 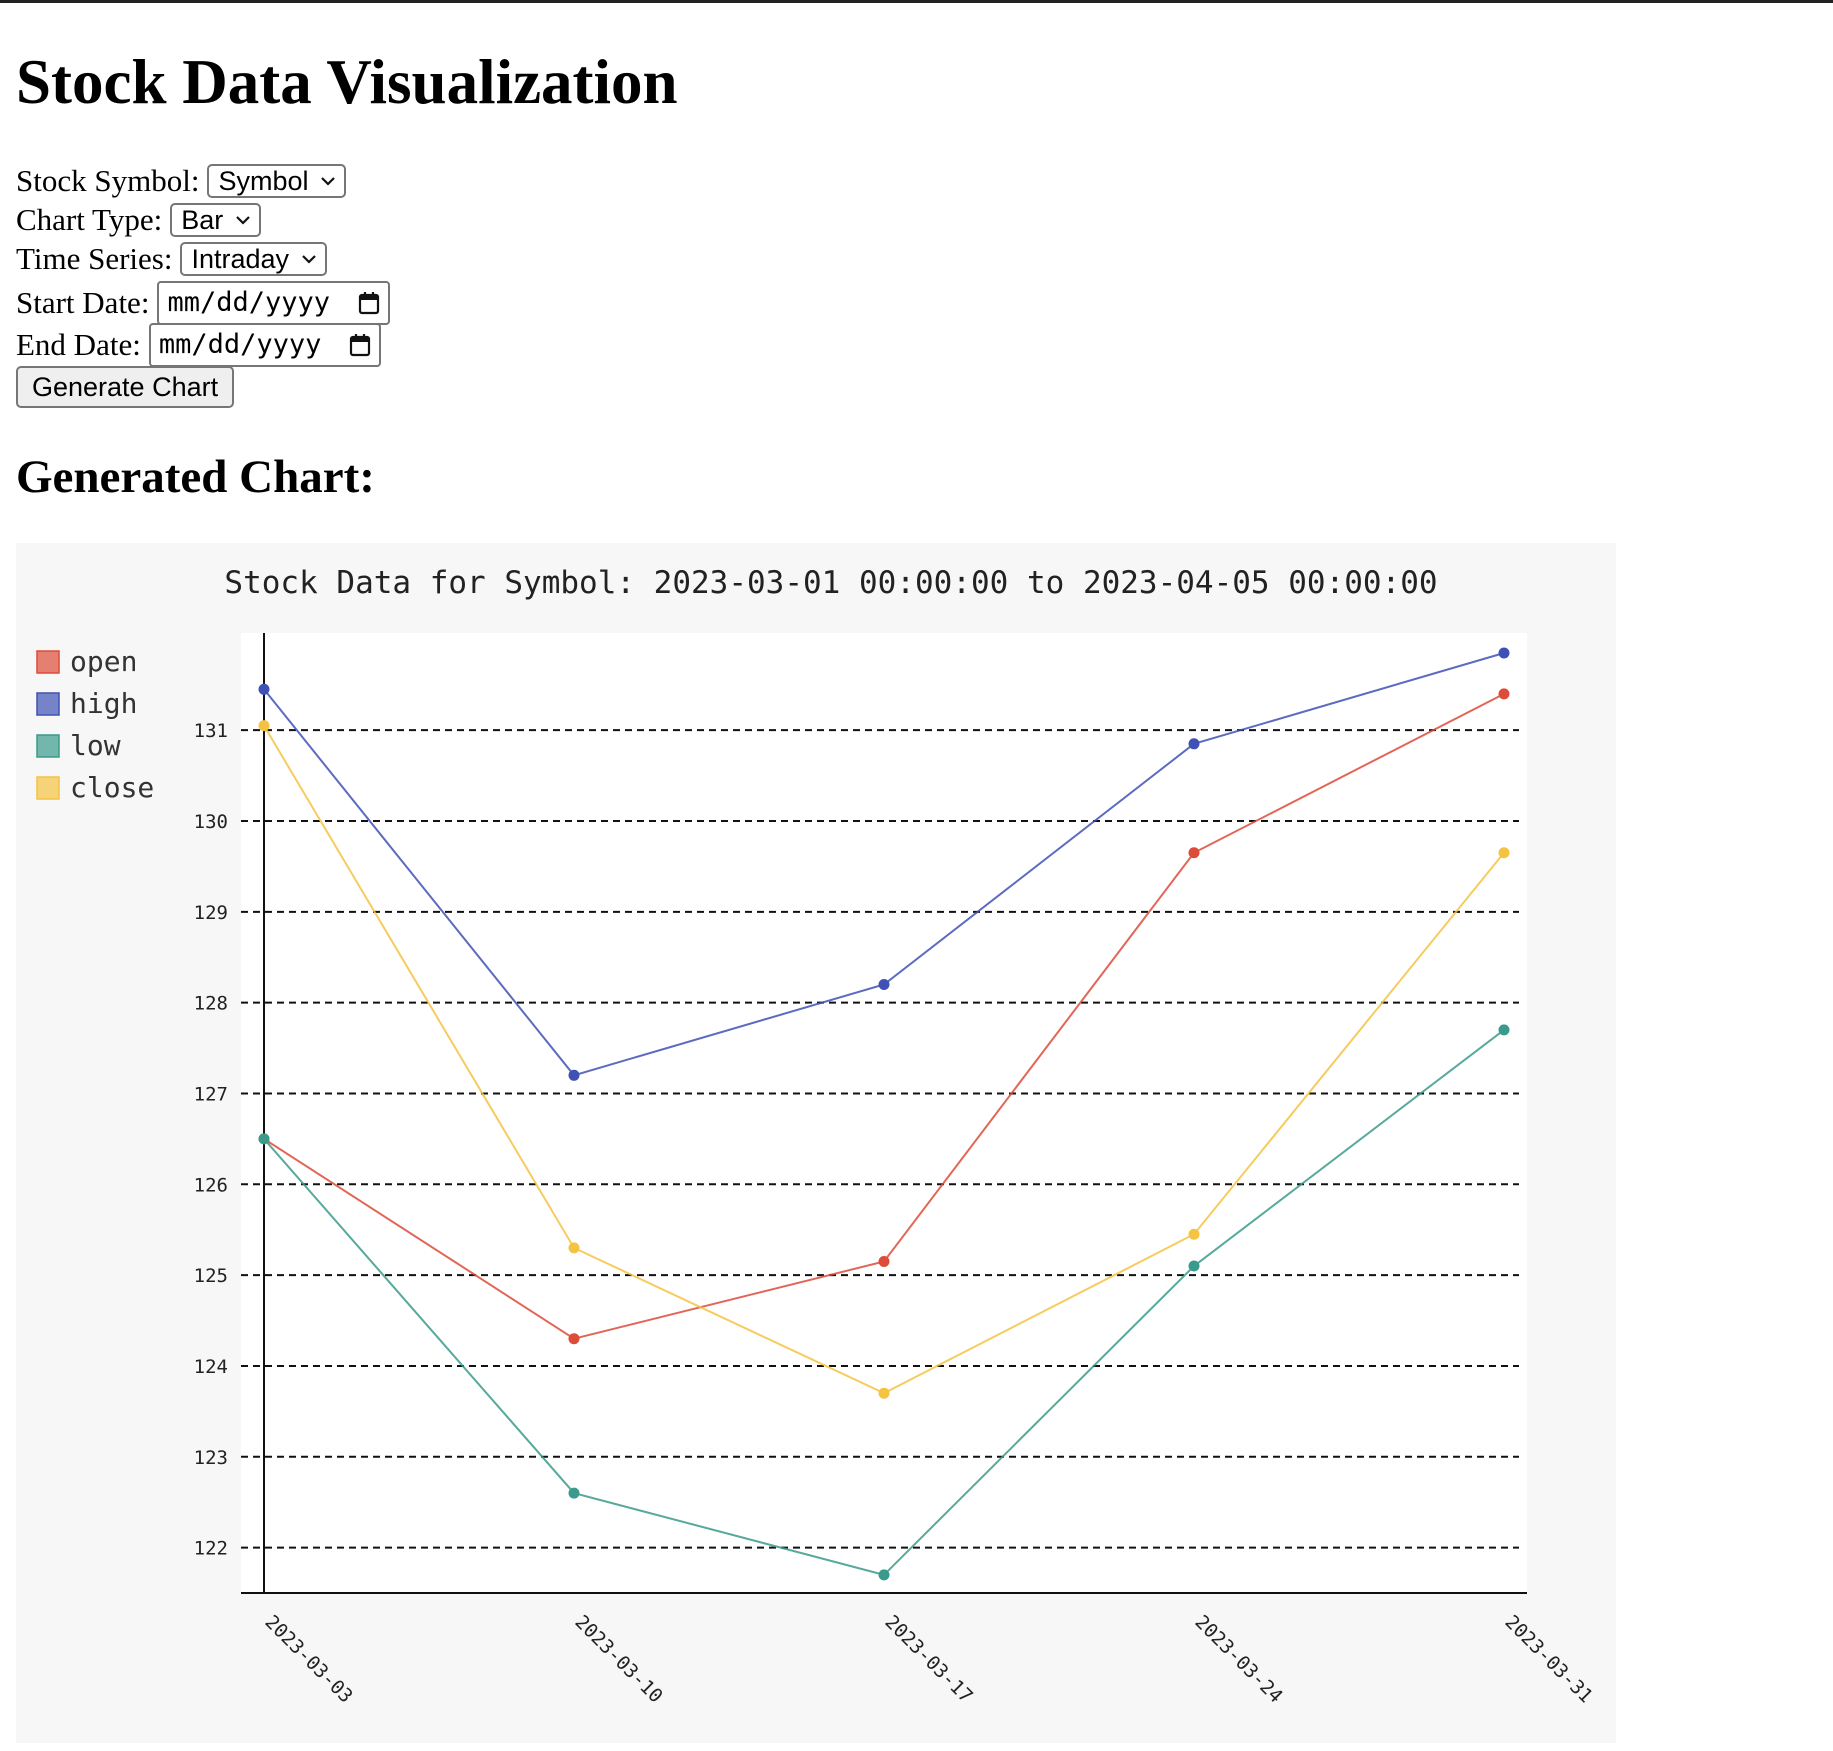 I want to click on legend-label-low: low, so click(x=95, y=745).